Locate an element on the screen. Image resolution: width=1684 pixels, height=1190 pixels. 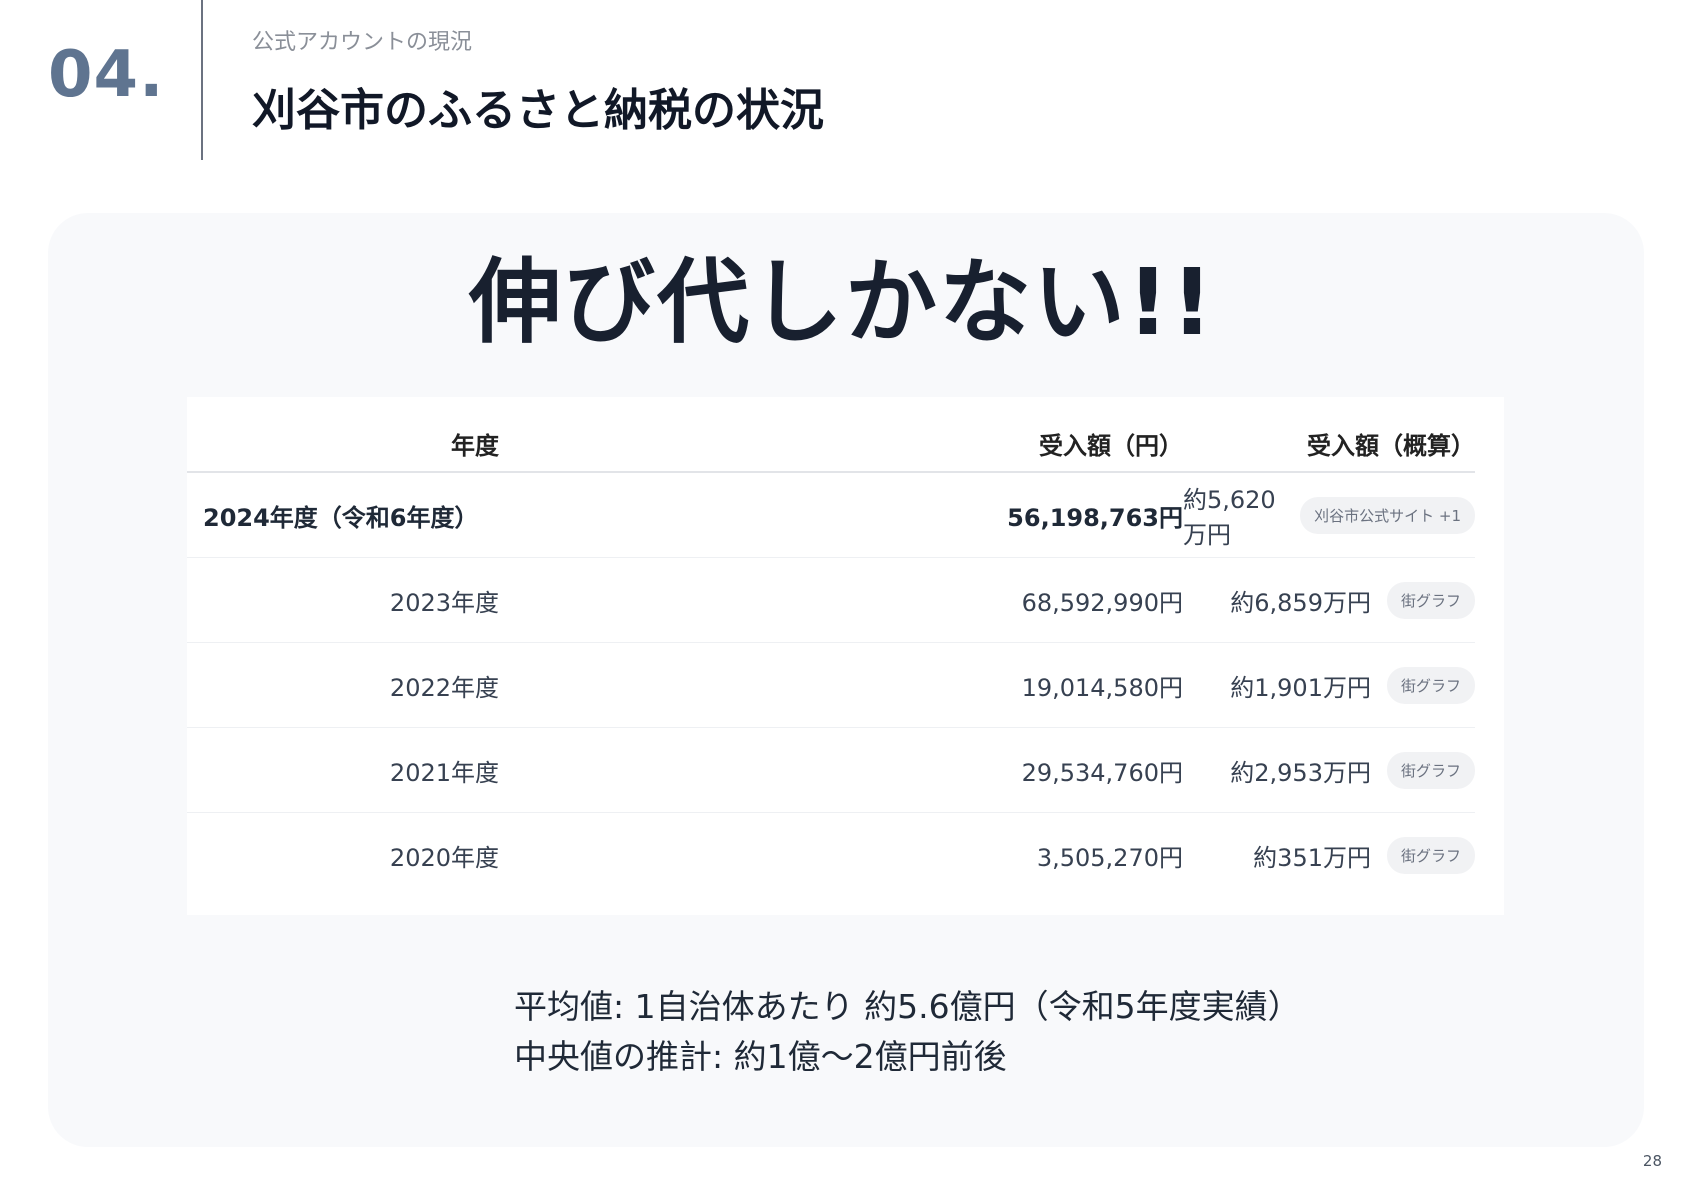
cell-approx: 約1,901万円 街グラフ is located at coordinates (1329, 685).